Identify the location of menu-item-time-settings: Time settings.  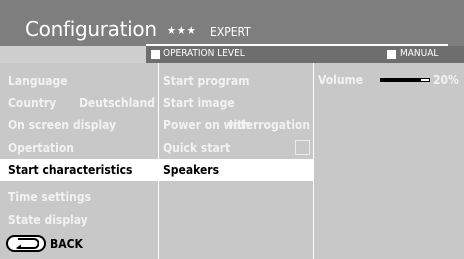
(79, 197).